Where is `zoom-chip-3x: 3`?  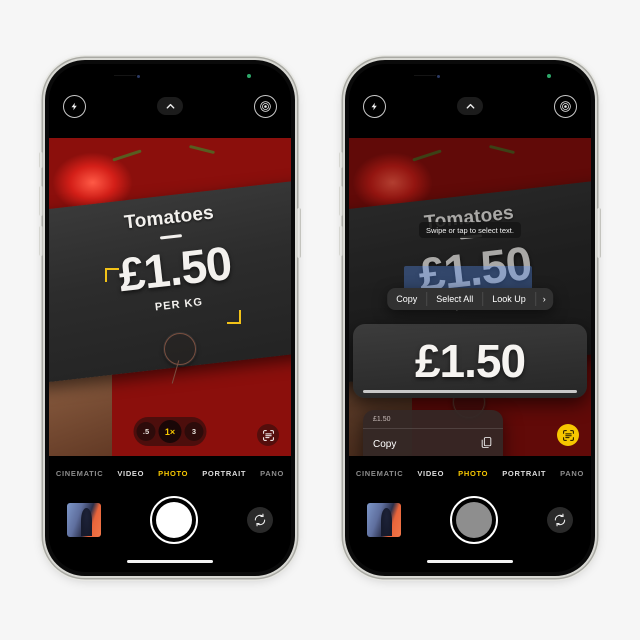
zoom-chip-3x: 3 is located at coordinates (194, 431).